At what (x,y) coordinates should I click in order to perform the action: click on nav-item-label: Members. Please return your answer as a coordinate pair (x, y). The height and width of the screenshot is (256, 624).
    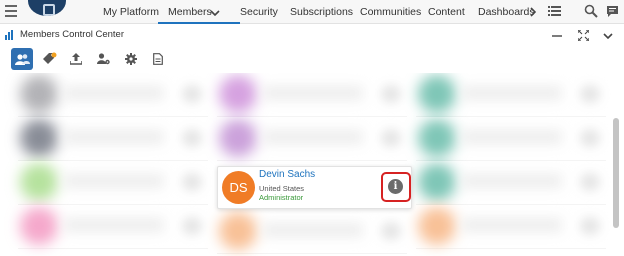
    Looking at the image, I should click on (190, 12).